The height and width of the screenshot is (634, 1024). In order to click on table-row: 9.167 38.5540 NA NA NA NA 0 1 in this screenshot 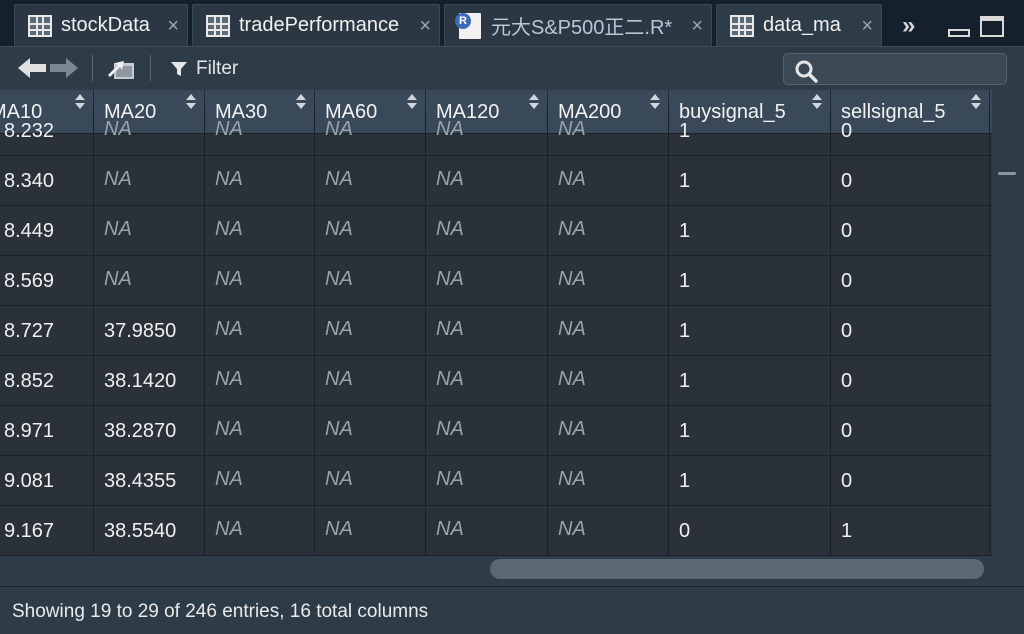, I will do `click(496, 531)`.